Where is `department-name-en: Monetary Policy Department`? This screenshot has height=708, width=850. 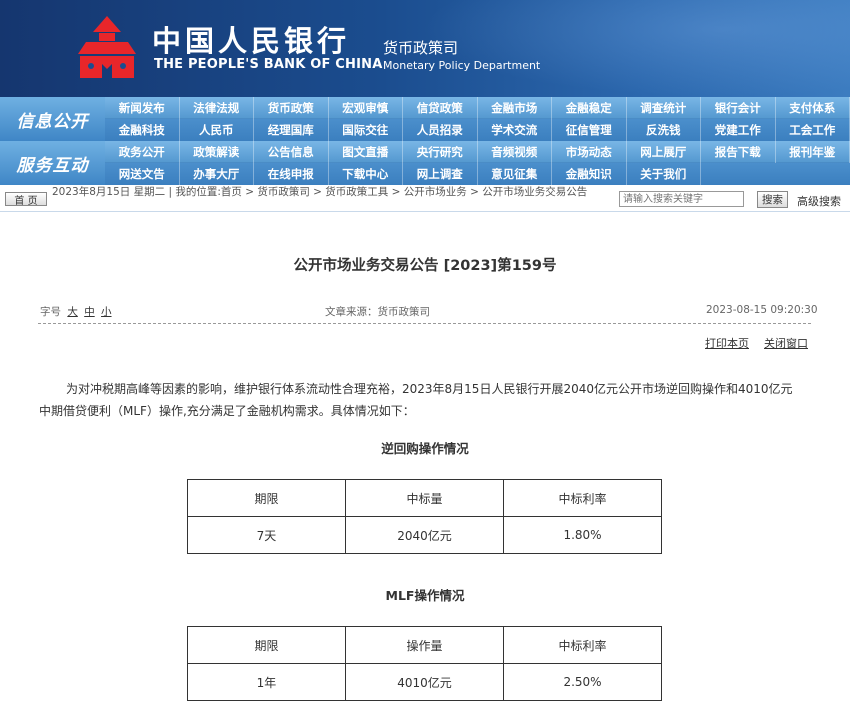 department-name-en: Monetary Policy Department is located at coordinates (462, 65).